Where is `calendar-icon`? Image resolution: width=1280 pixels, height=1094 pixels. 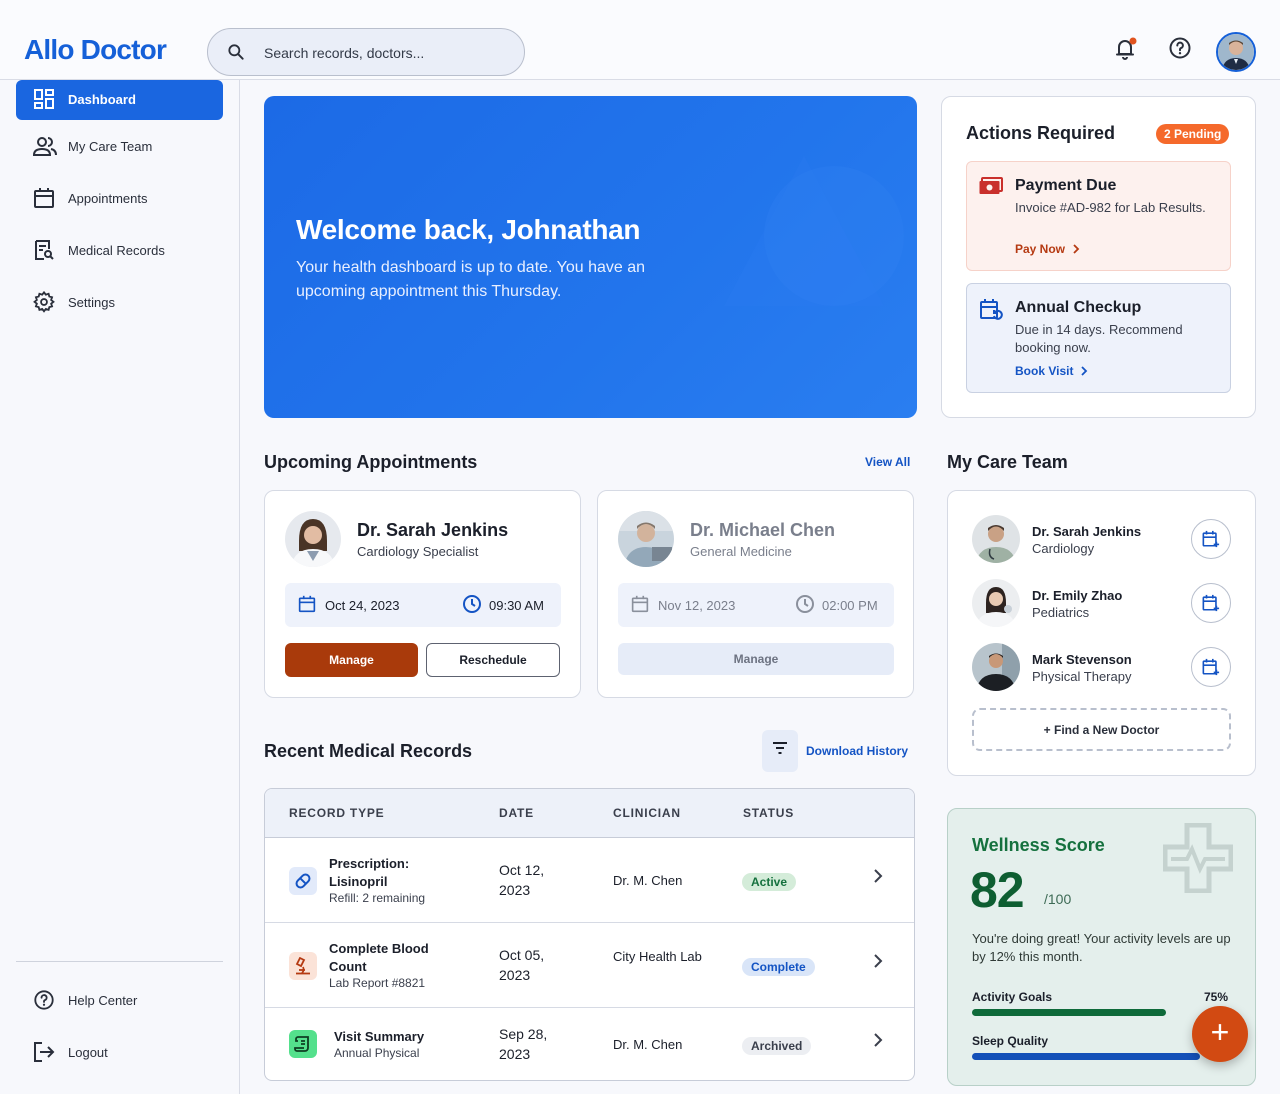
calendar-icon is located at coordinates (307, 604).